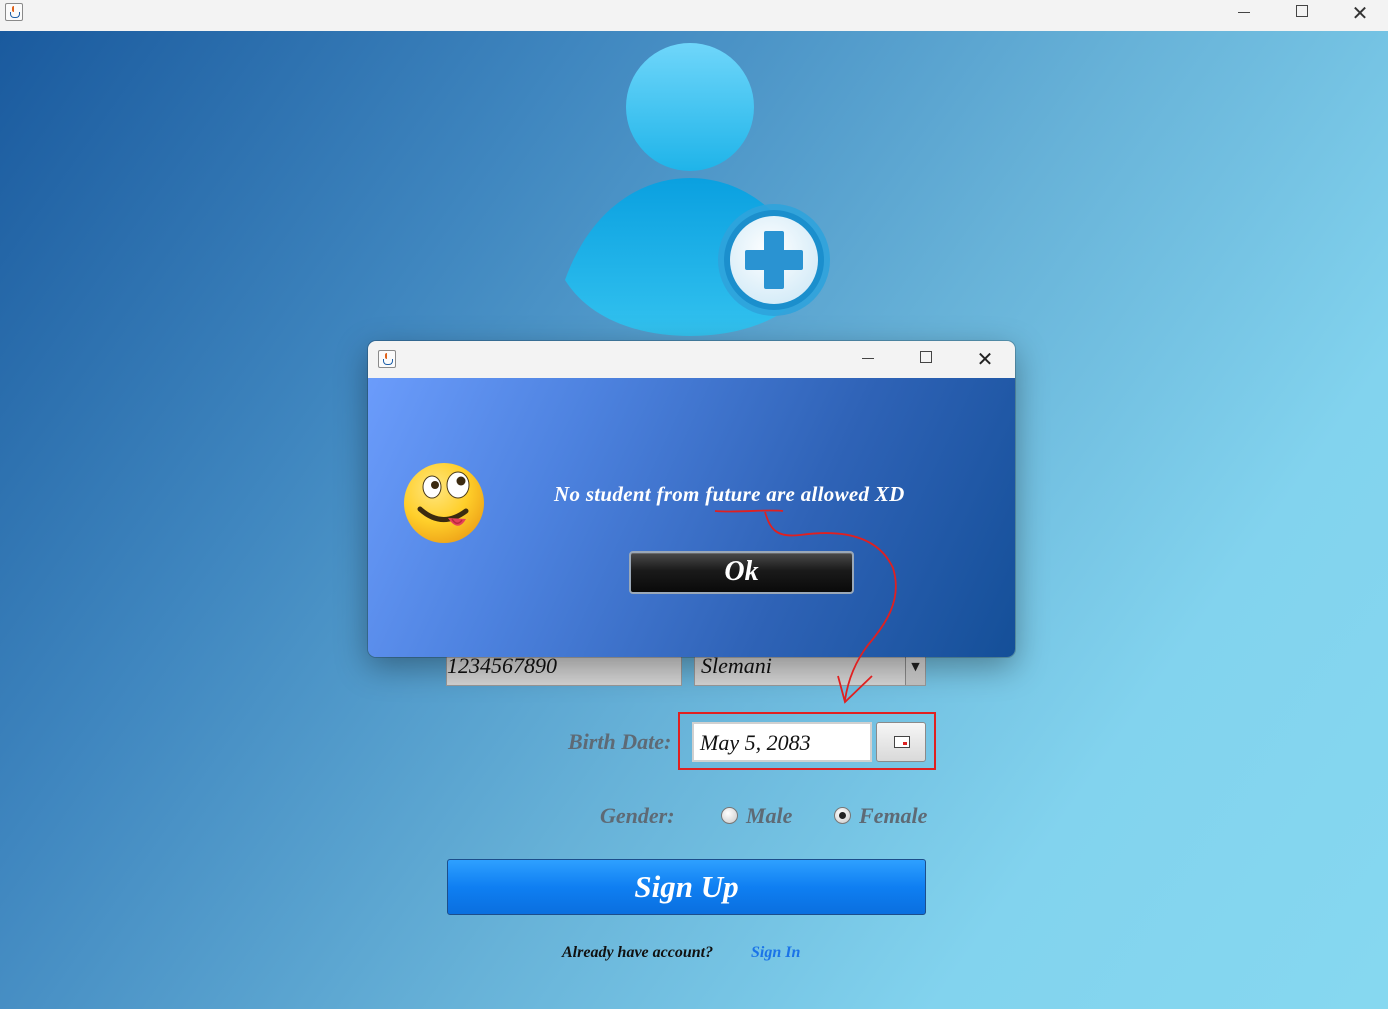 The height and width of the screenshot is (1009, 1388). I want to click on dialog-close-button: ✕, so click(985, 359).